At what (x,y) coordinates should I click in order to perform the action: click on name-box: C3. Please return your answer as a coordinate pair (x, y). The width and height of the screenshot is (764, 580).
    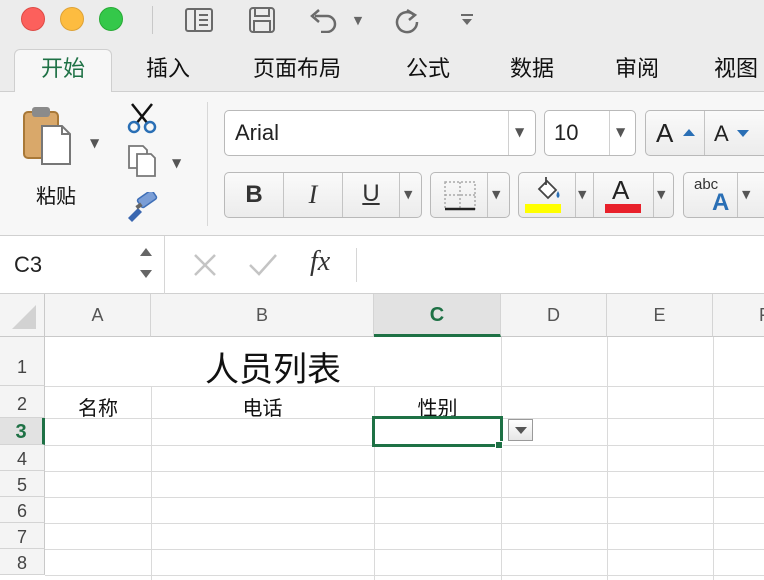
    Looking at the image, I should click on (82, 265).